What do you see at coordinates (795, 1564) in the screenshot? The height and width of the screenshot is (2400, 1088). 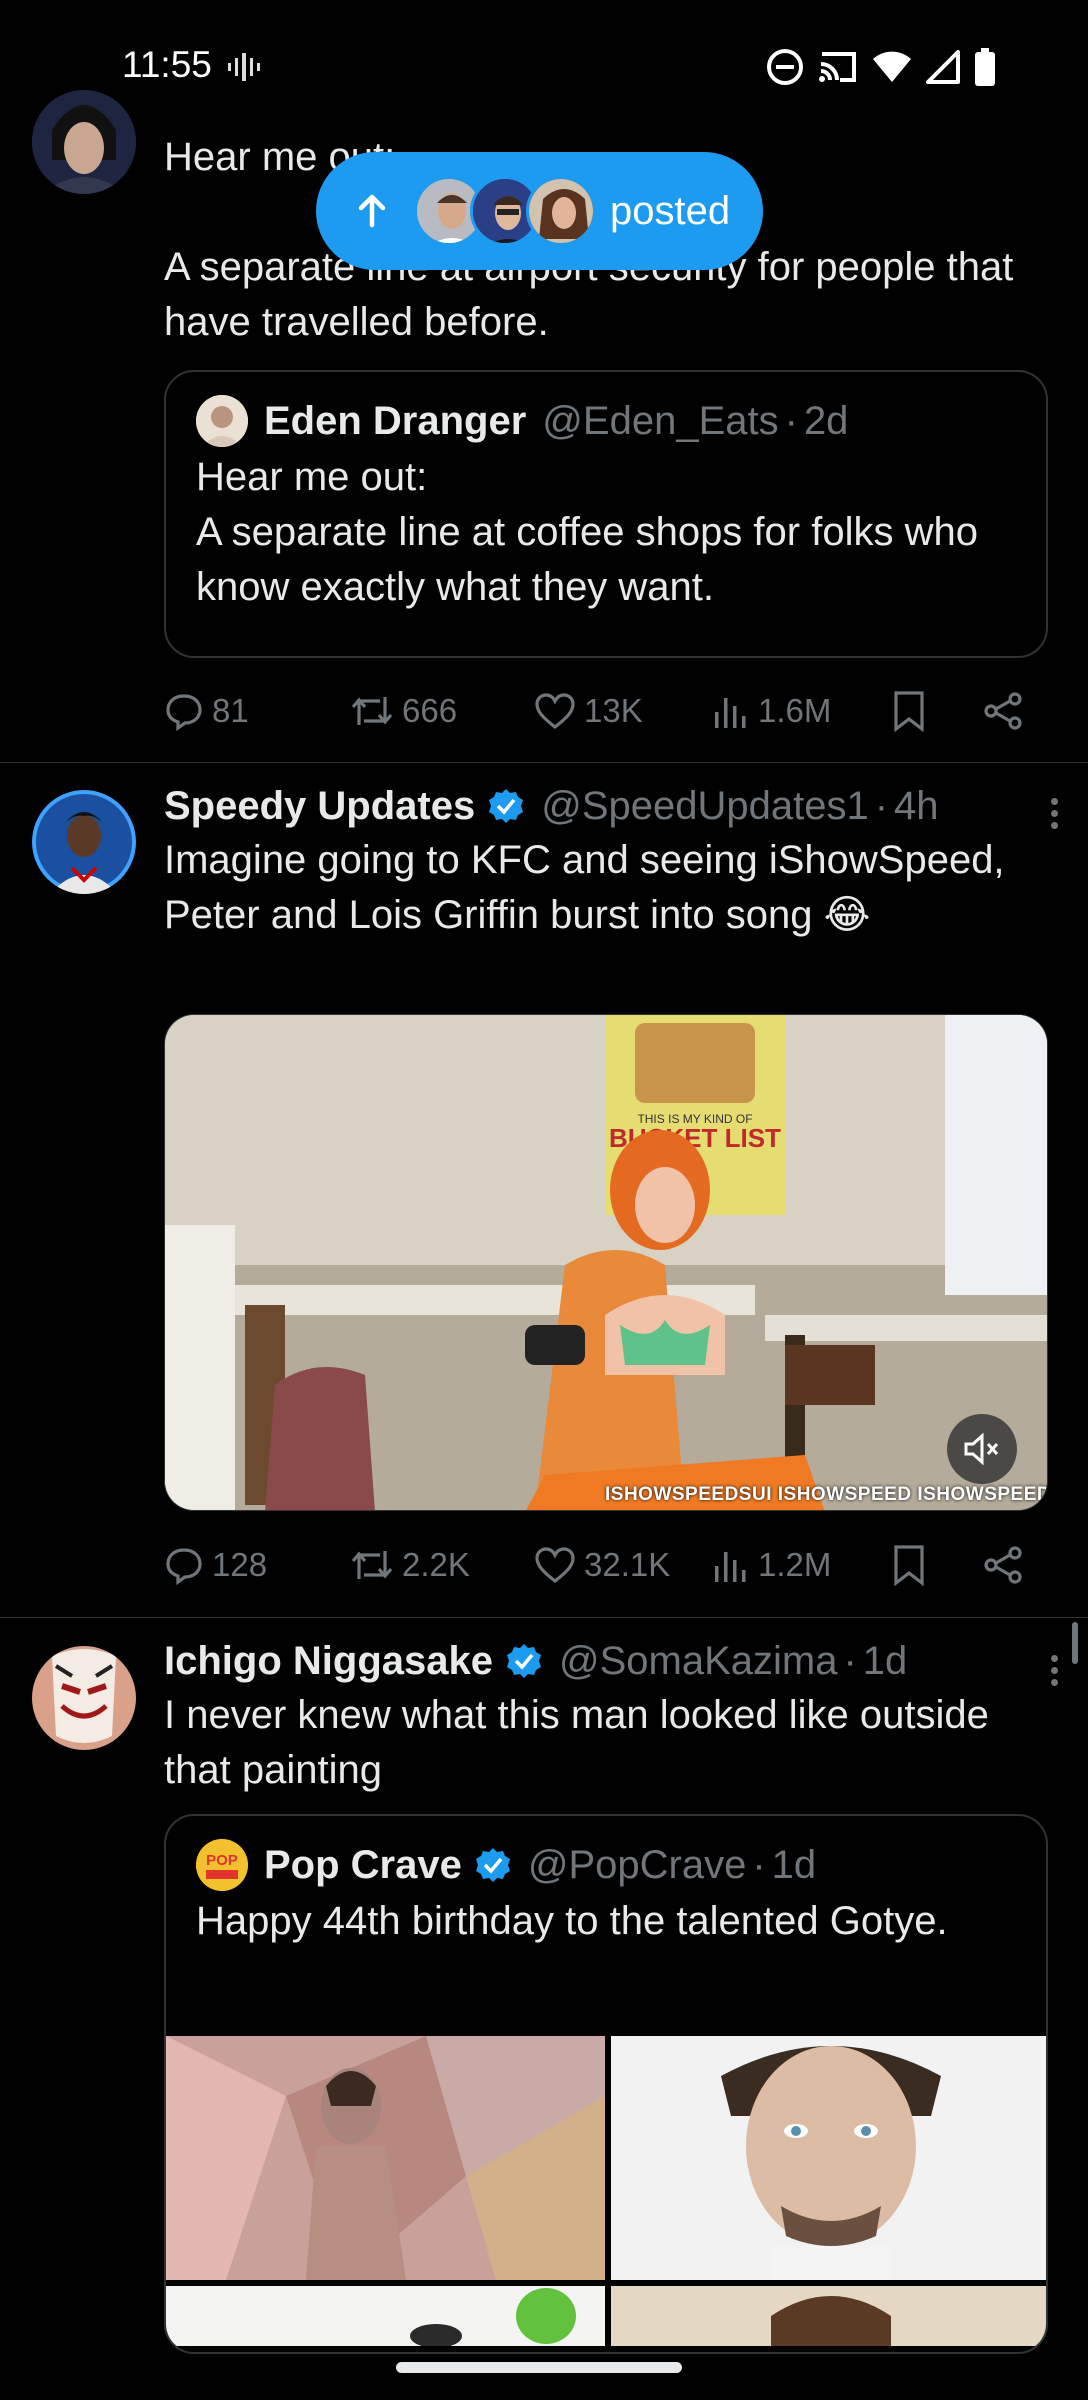 I see `views-count: 1.2M` at bounding box center [795, 1564].